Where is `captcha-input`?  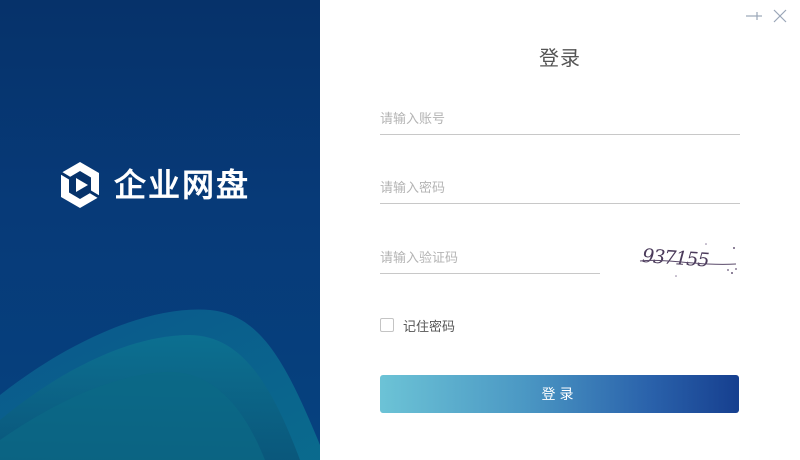 captcha-input is located at coordinates (490, 258).